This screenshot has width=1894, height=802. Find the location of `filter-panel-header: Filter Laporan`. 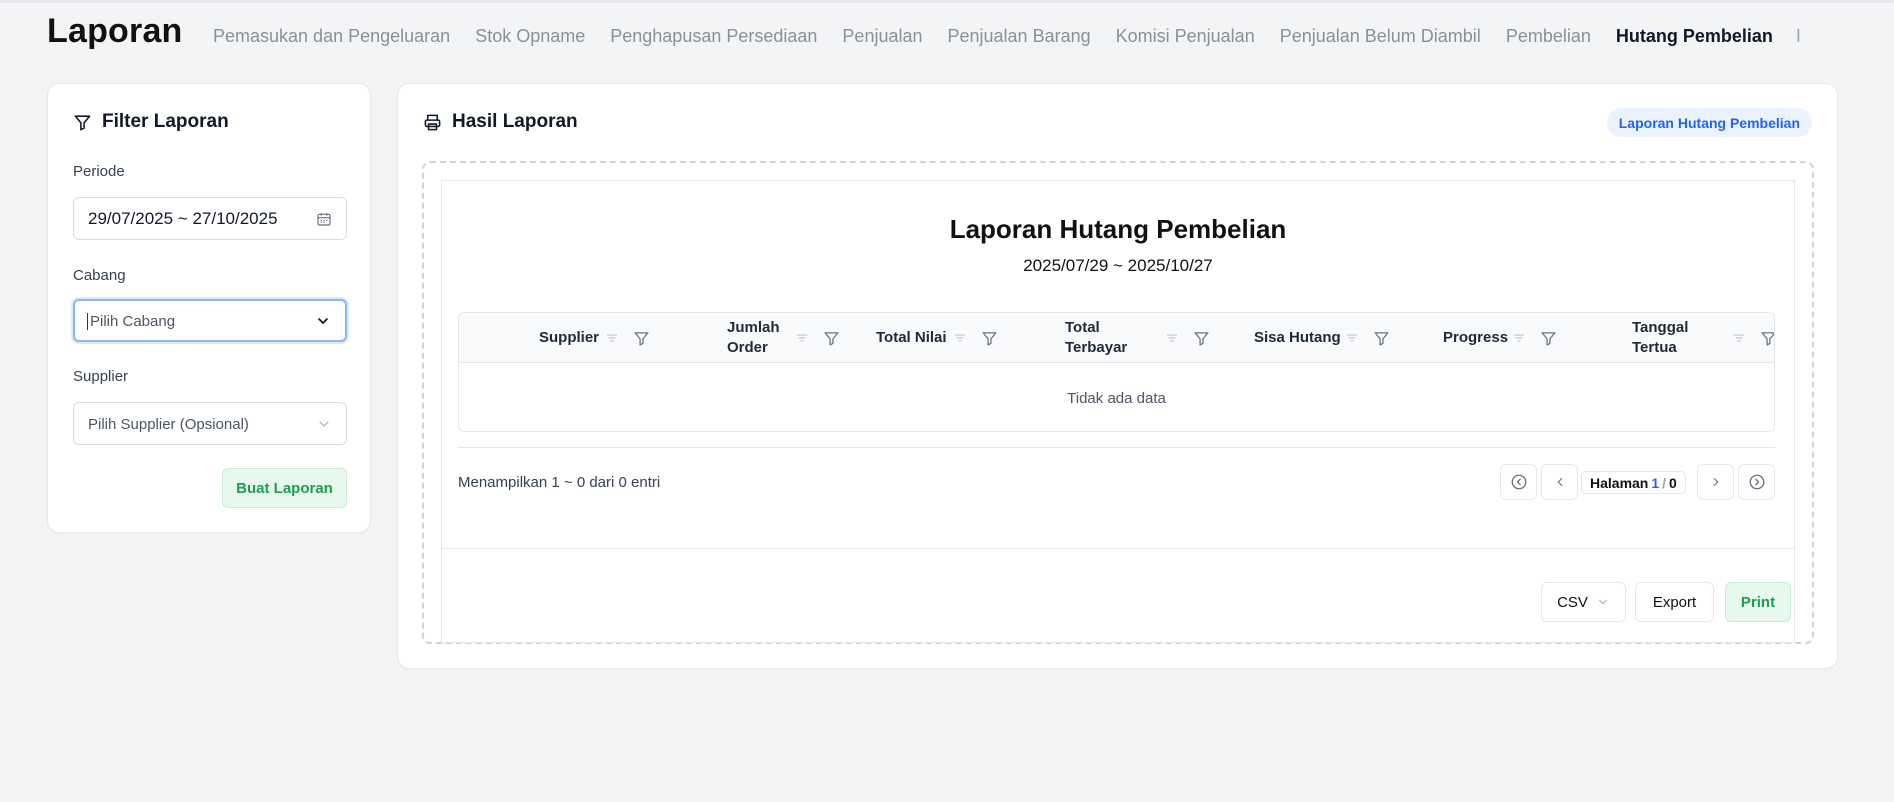

filter-panel-header: Filter Laporan is located at coordinates (151, 122).